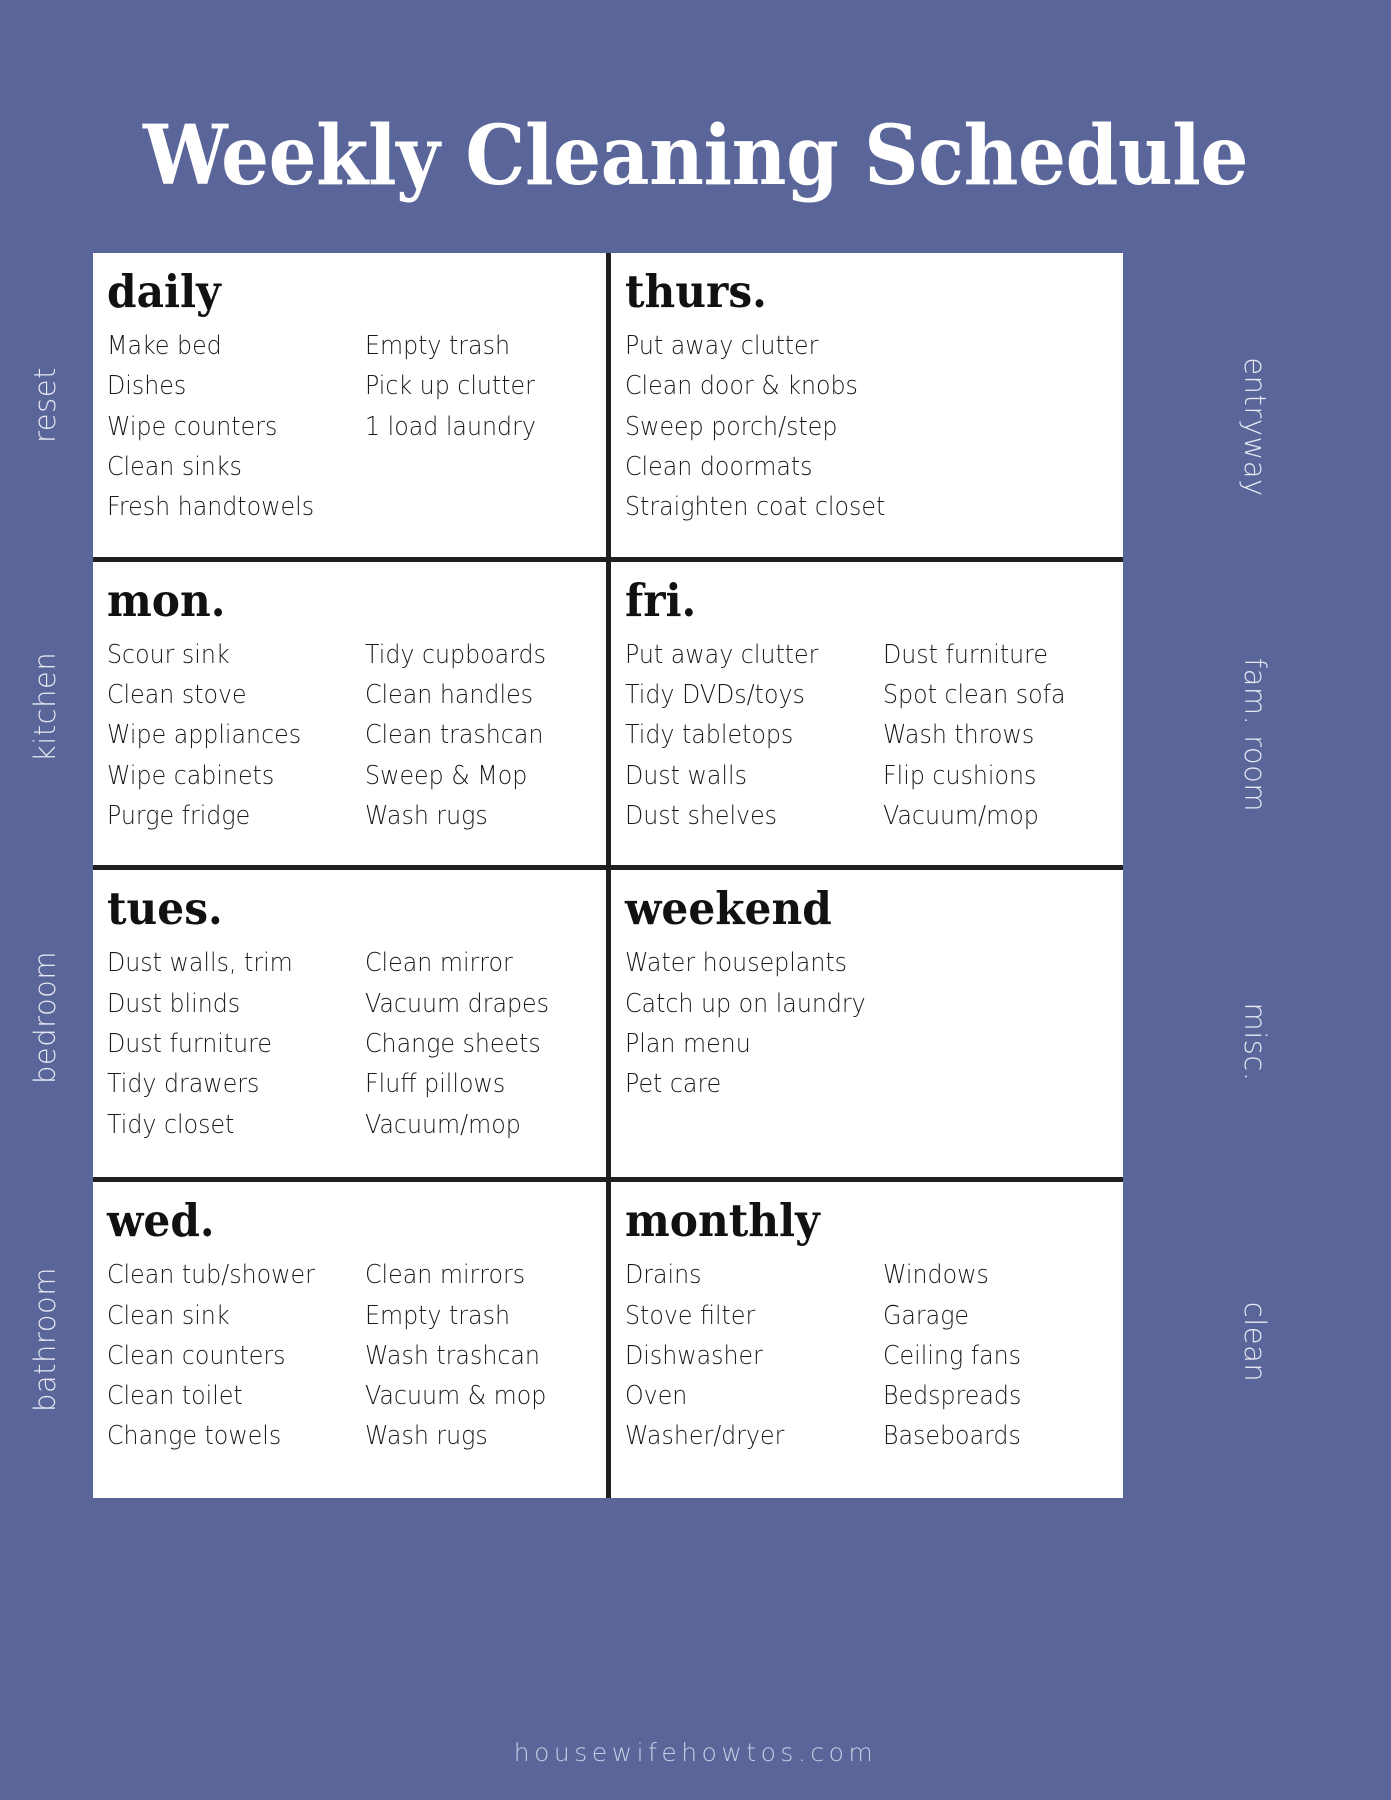 This screenshot has width=1391, height=1800. Describe the element at coordinates (714, 695) in the screenshot. I see `task-item: Tidy DVDs/toys` at that location.